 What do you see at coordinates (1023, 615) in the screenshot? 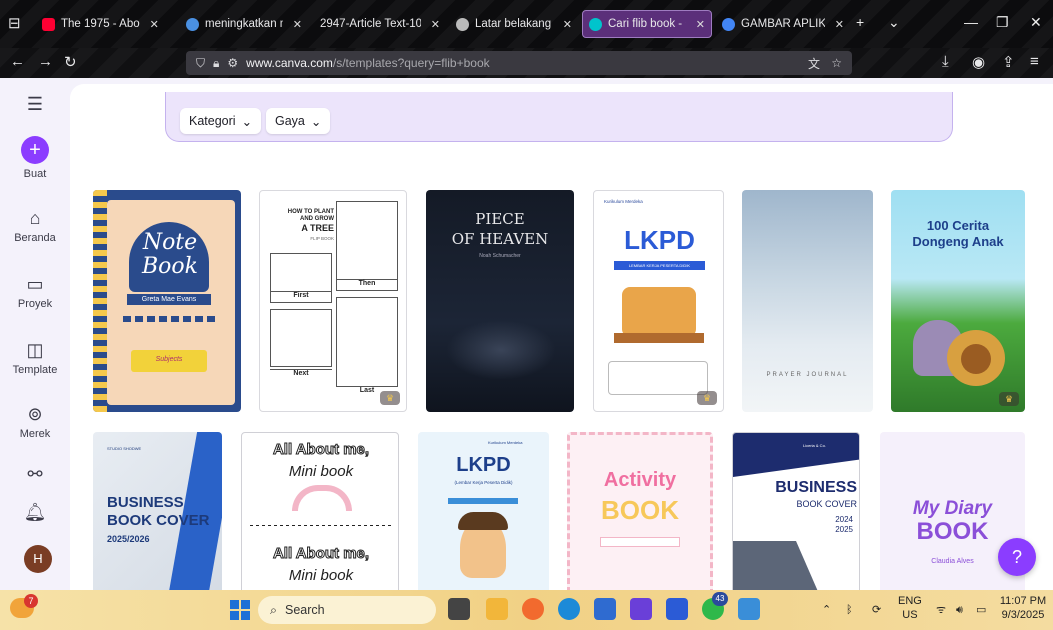
I see `date-label: 9/3/2025` at bounding box center [1023, 615].